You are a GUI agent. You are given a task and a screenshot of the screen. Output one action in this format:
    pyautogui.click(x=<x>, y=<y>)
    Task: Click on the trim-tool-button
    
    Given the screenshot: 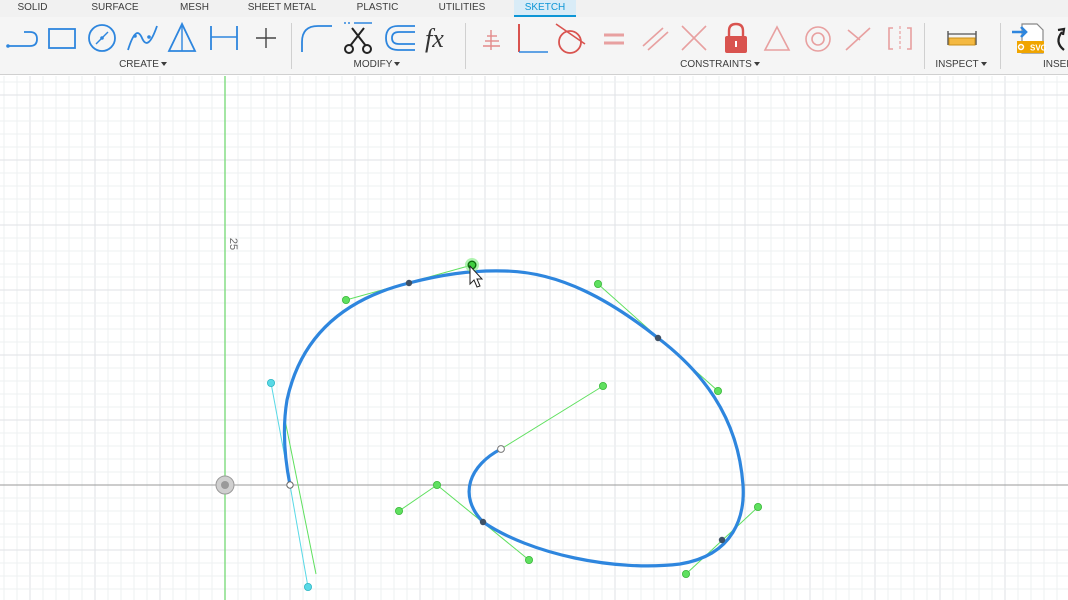 What is the action you would take?
    pyautogui.click(x=358, y=38)
    